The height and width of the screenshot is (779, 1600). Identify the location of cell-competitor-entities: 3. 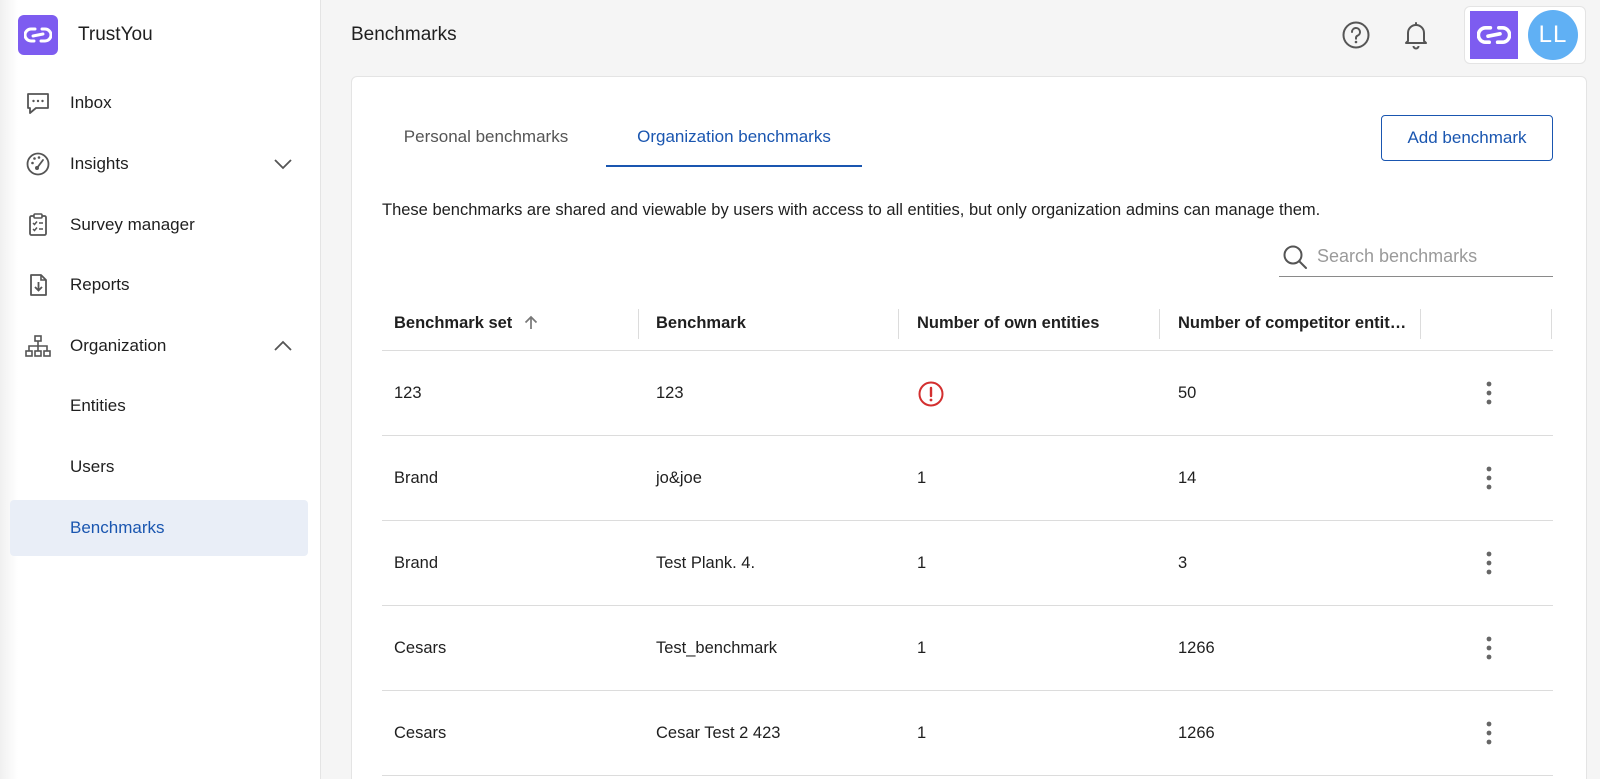
(1183, 563).